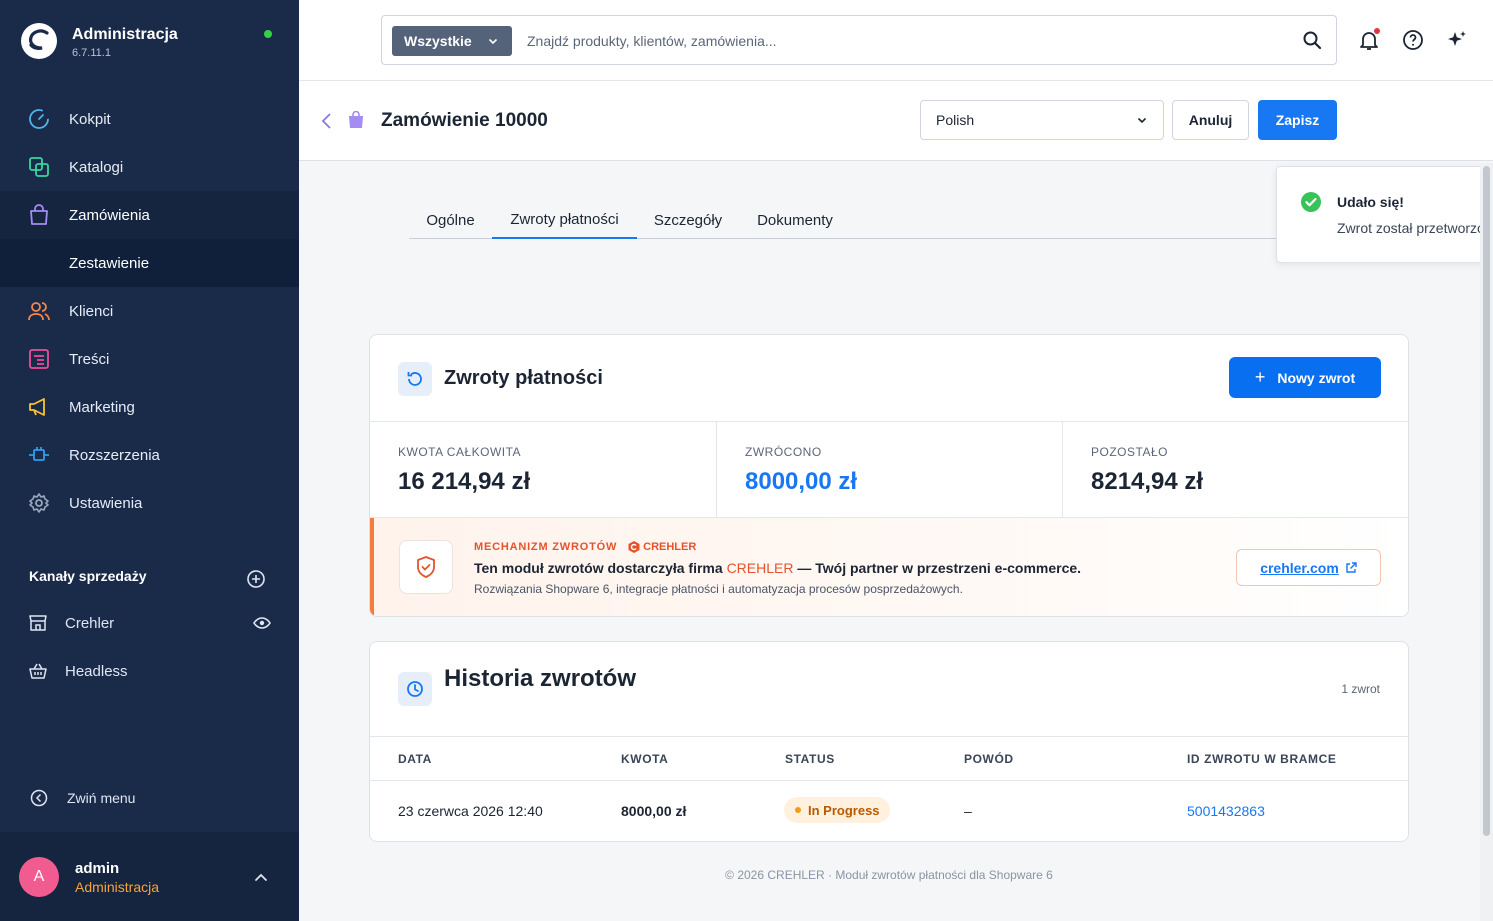 The height and width of the screenshot is (921, 1493). What do you see at coordinates (1351, 567) in the screenshot?
I see `external-link-icon` at bounding box center [1351, 567].